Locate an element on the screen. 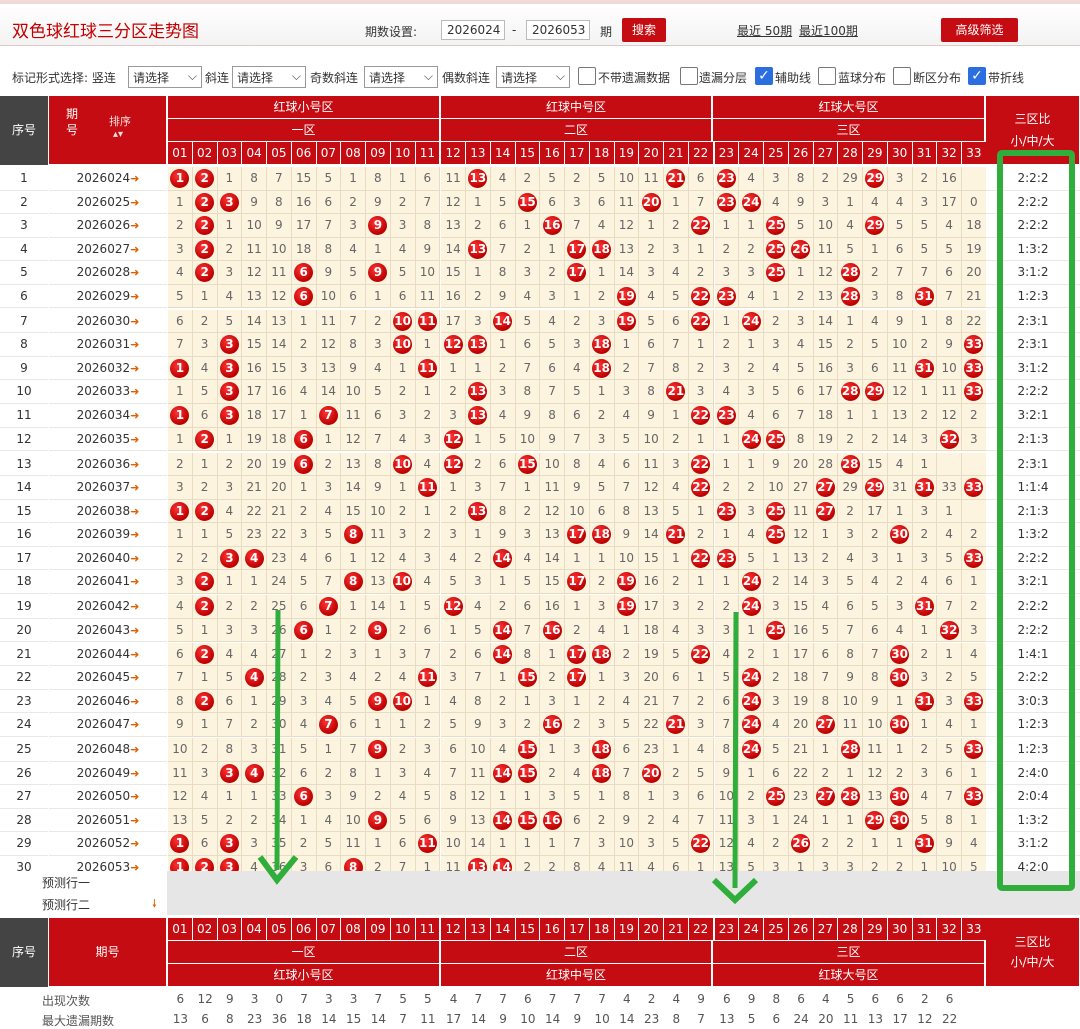 This screenshot has height=1029, width=1080. odd-slant-select: 请选择 ⌵ is located at coordinates (401, 77).